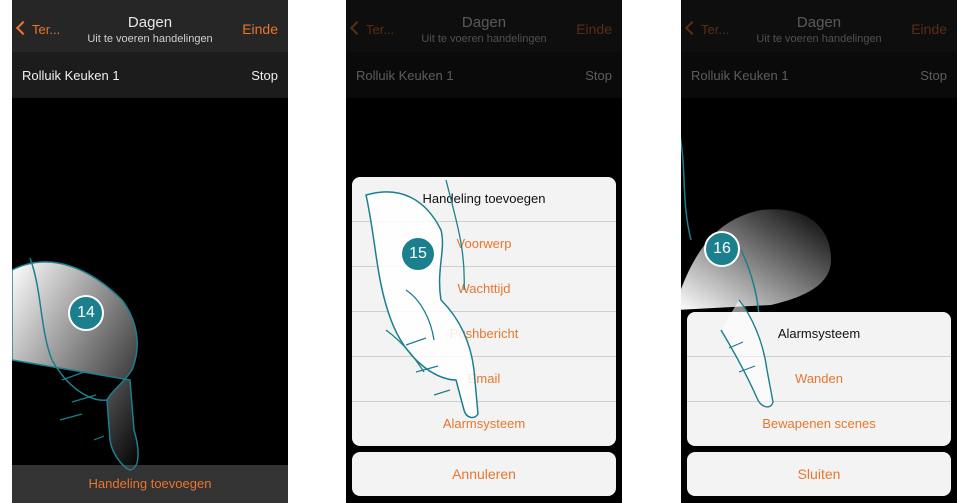  Describe the element at coordinates (418, 254) in the screenshot. I see `step-badge: 15` at that location.